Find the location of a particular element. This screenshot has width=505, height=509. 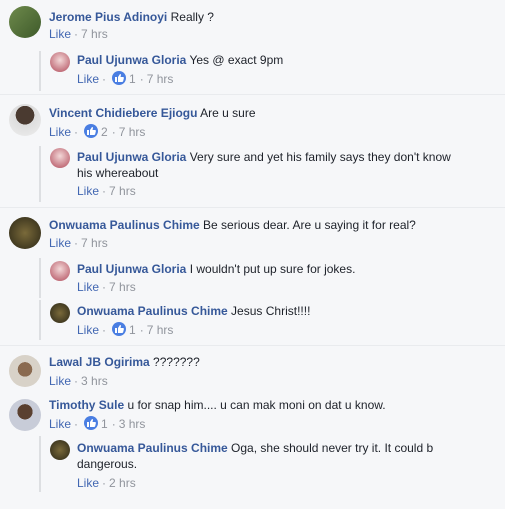

comment-text: Oga, she should never try it. It could b is located at coordinates (332, 448).